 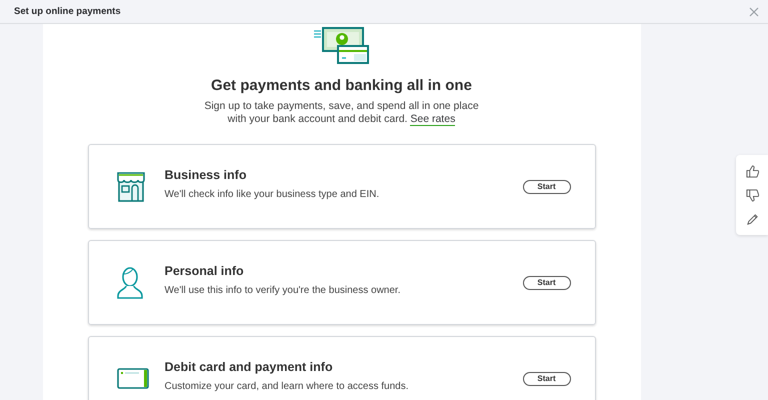 I want to click on person-icon, so click(x=129, y=282).